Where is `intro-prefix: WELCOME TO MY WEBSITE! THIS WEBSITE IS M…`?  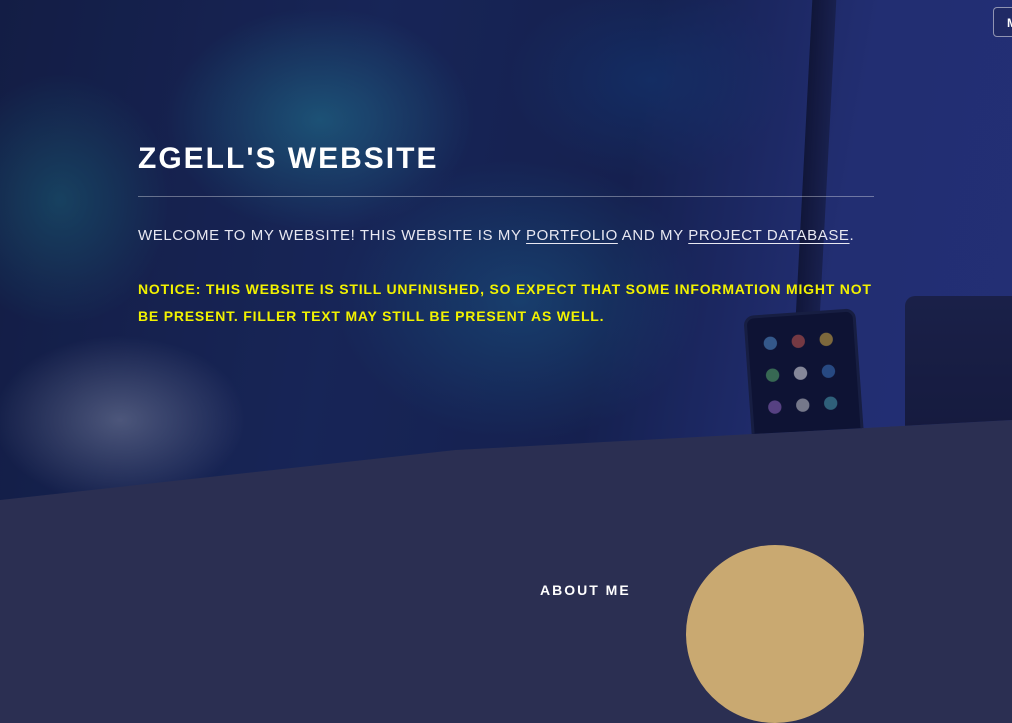 intro-prefix: WELCOME TO MY WEBSITE! THIS WEBSITE IS M… is located at coordinates (332, 235).